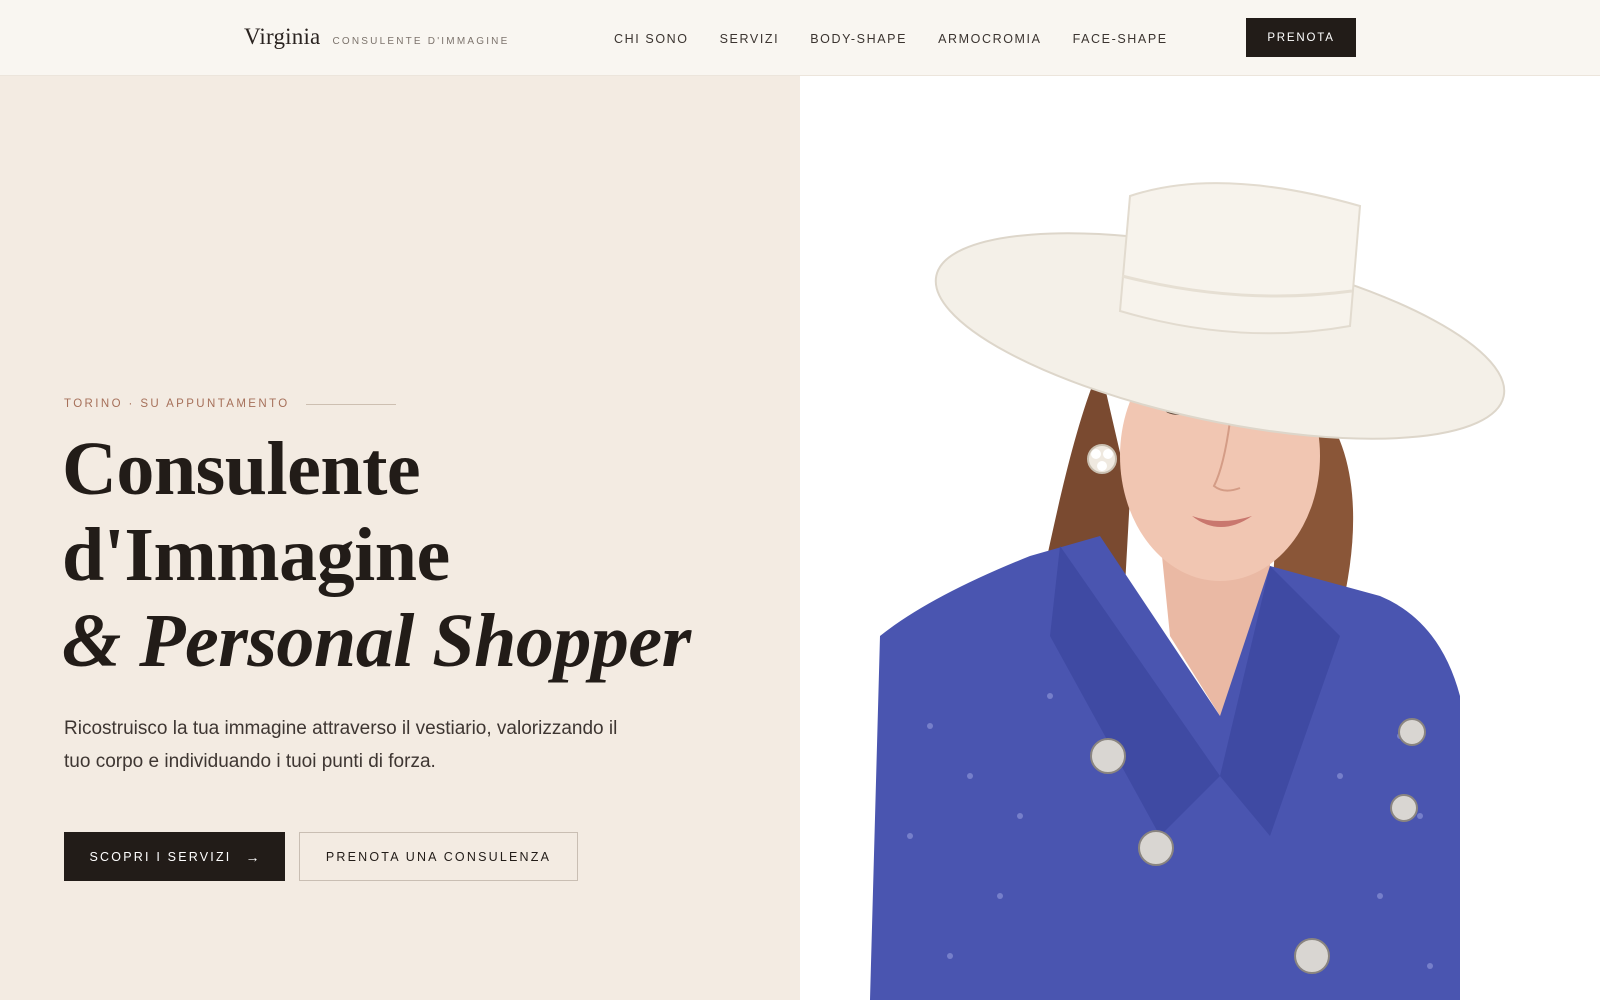 This screenshot has width=1600, height=1000. I want to click on hat-crown, so click(1240, 258).